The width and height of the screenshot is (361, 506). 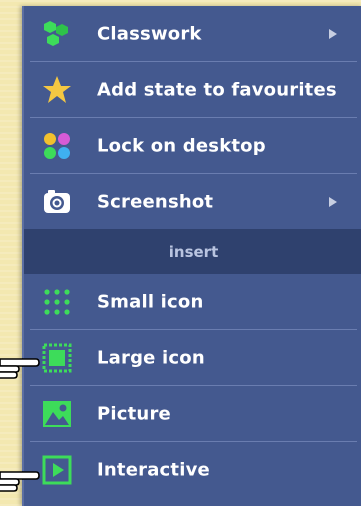 I want to click on menu-item-classwork: Classwork, so click(x=193, y=34).